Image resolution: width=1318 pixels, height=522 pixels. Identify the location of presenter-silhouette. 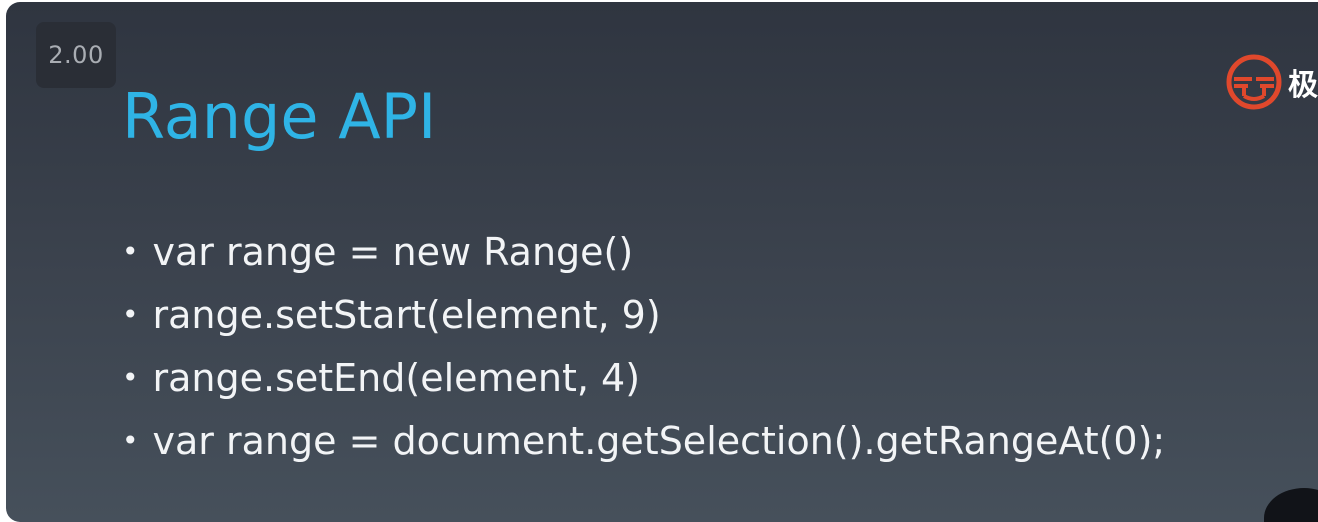
(1291, 505).